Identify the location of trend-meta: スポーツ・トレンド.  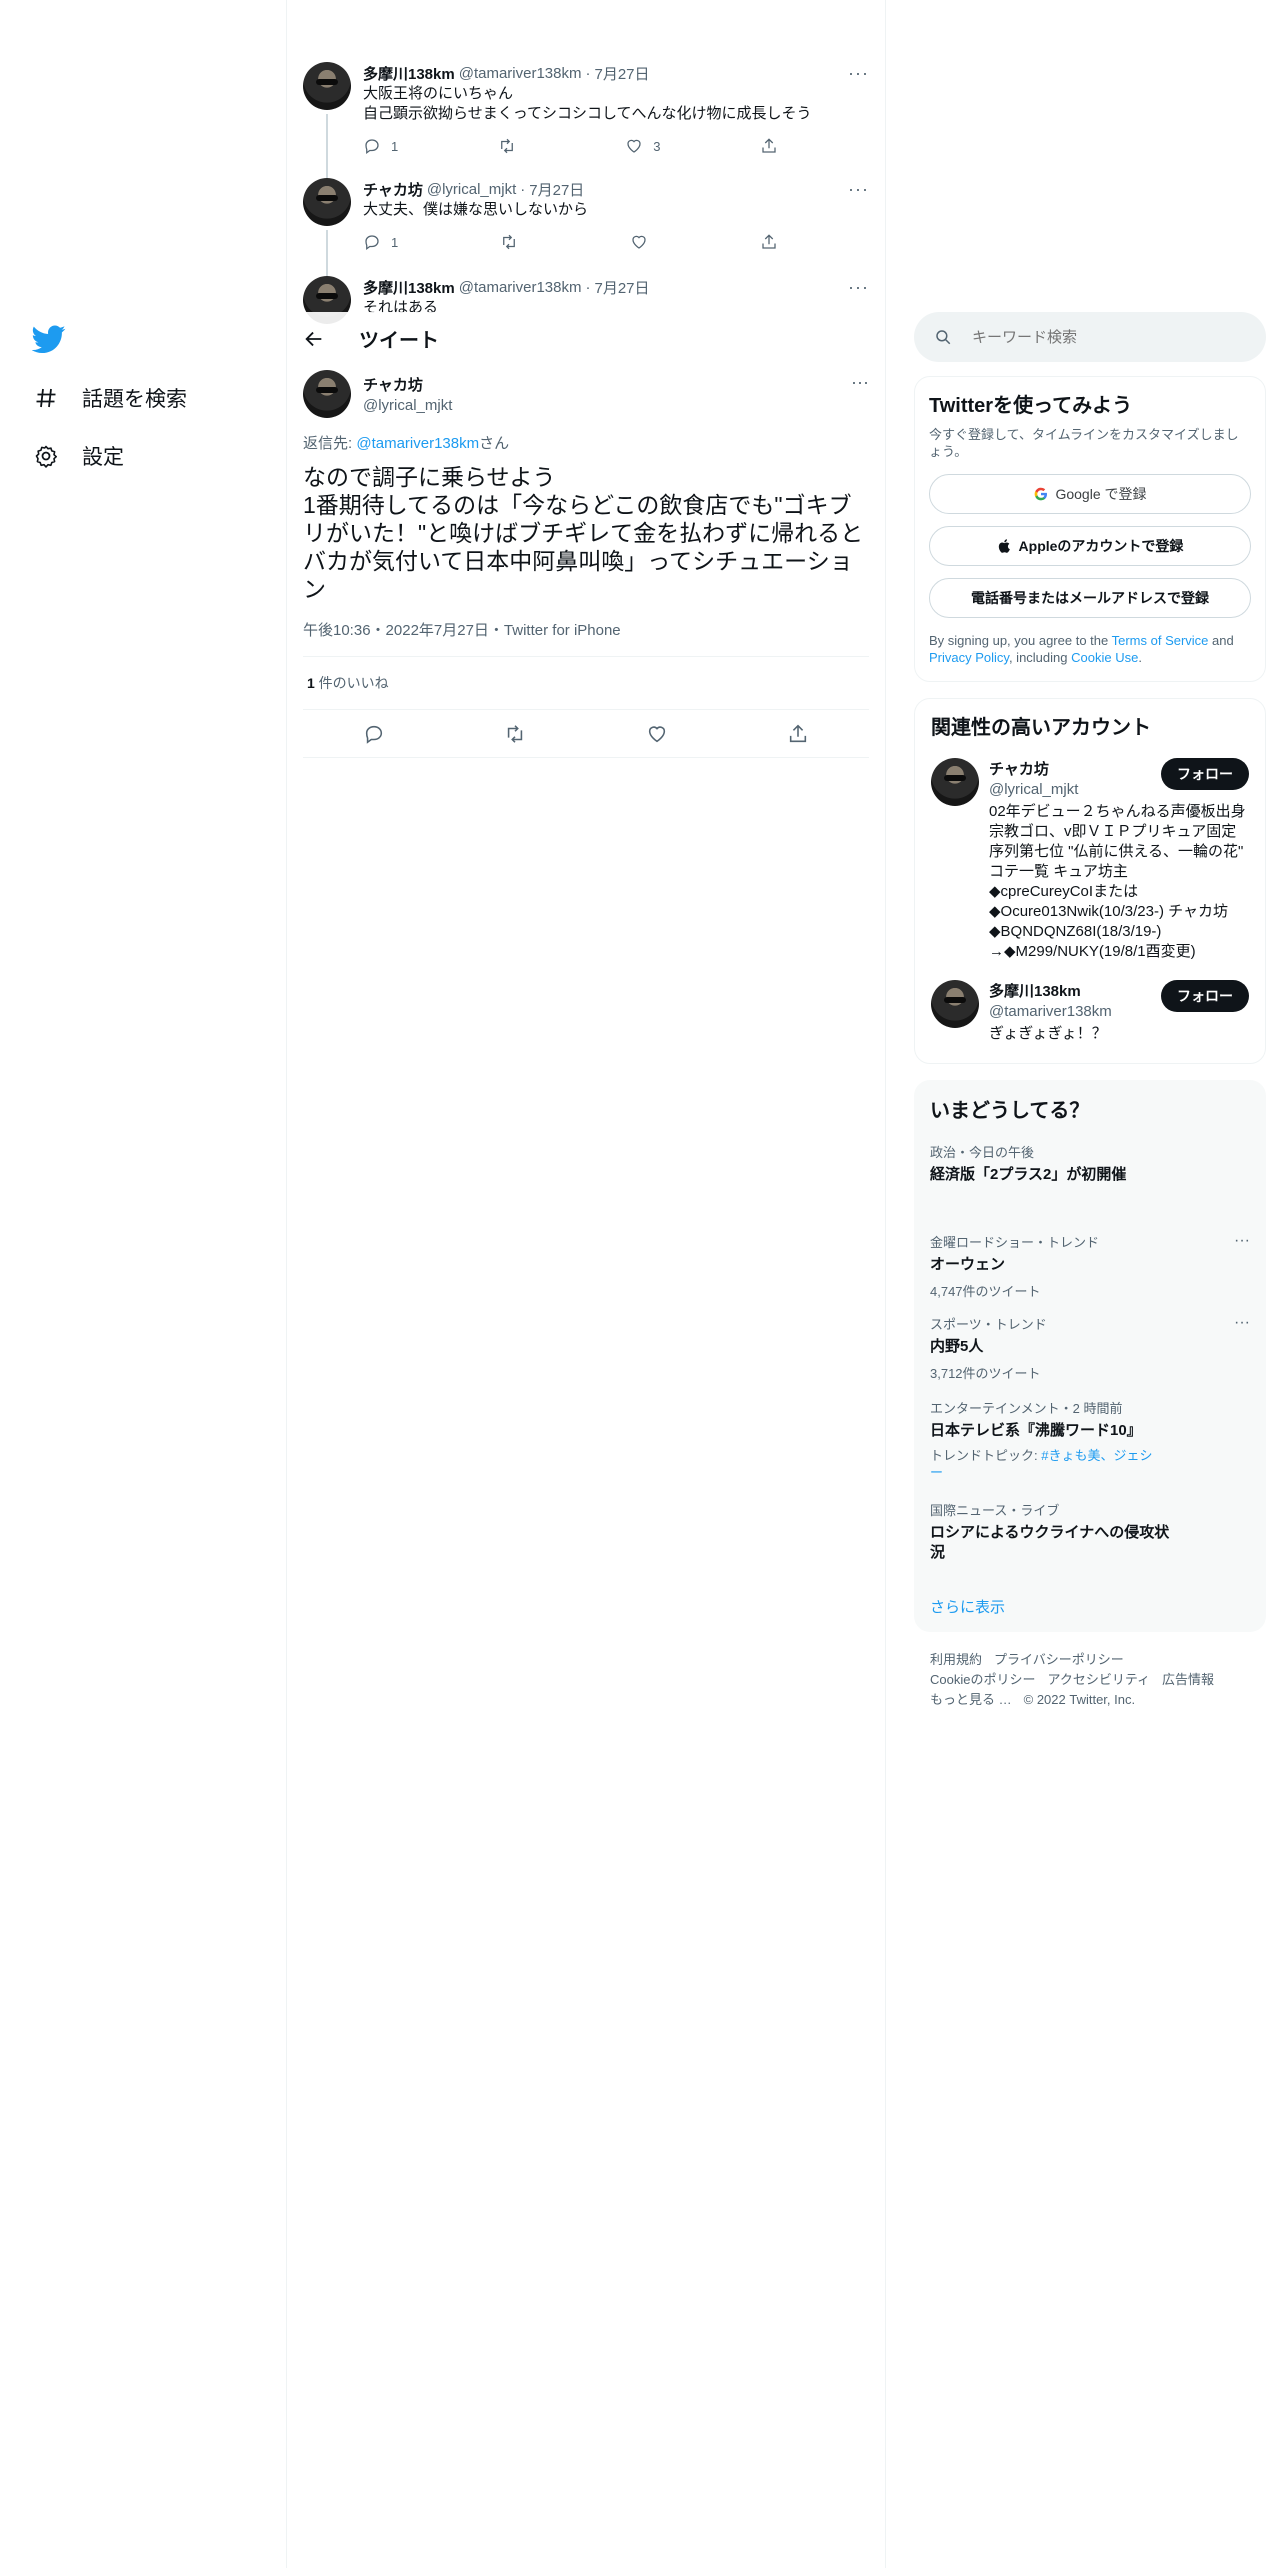
(988, 1324).